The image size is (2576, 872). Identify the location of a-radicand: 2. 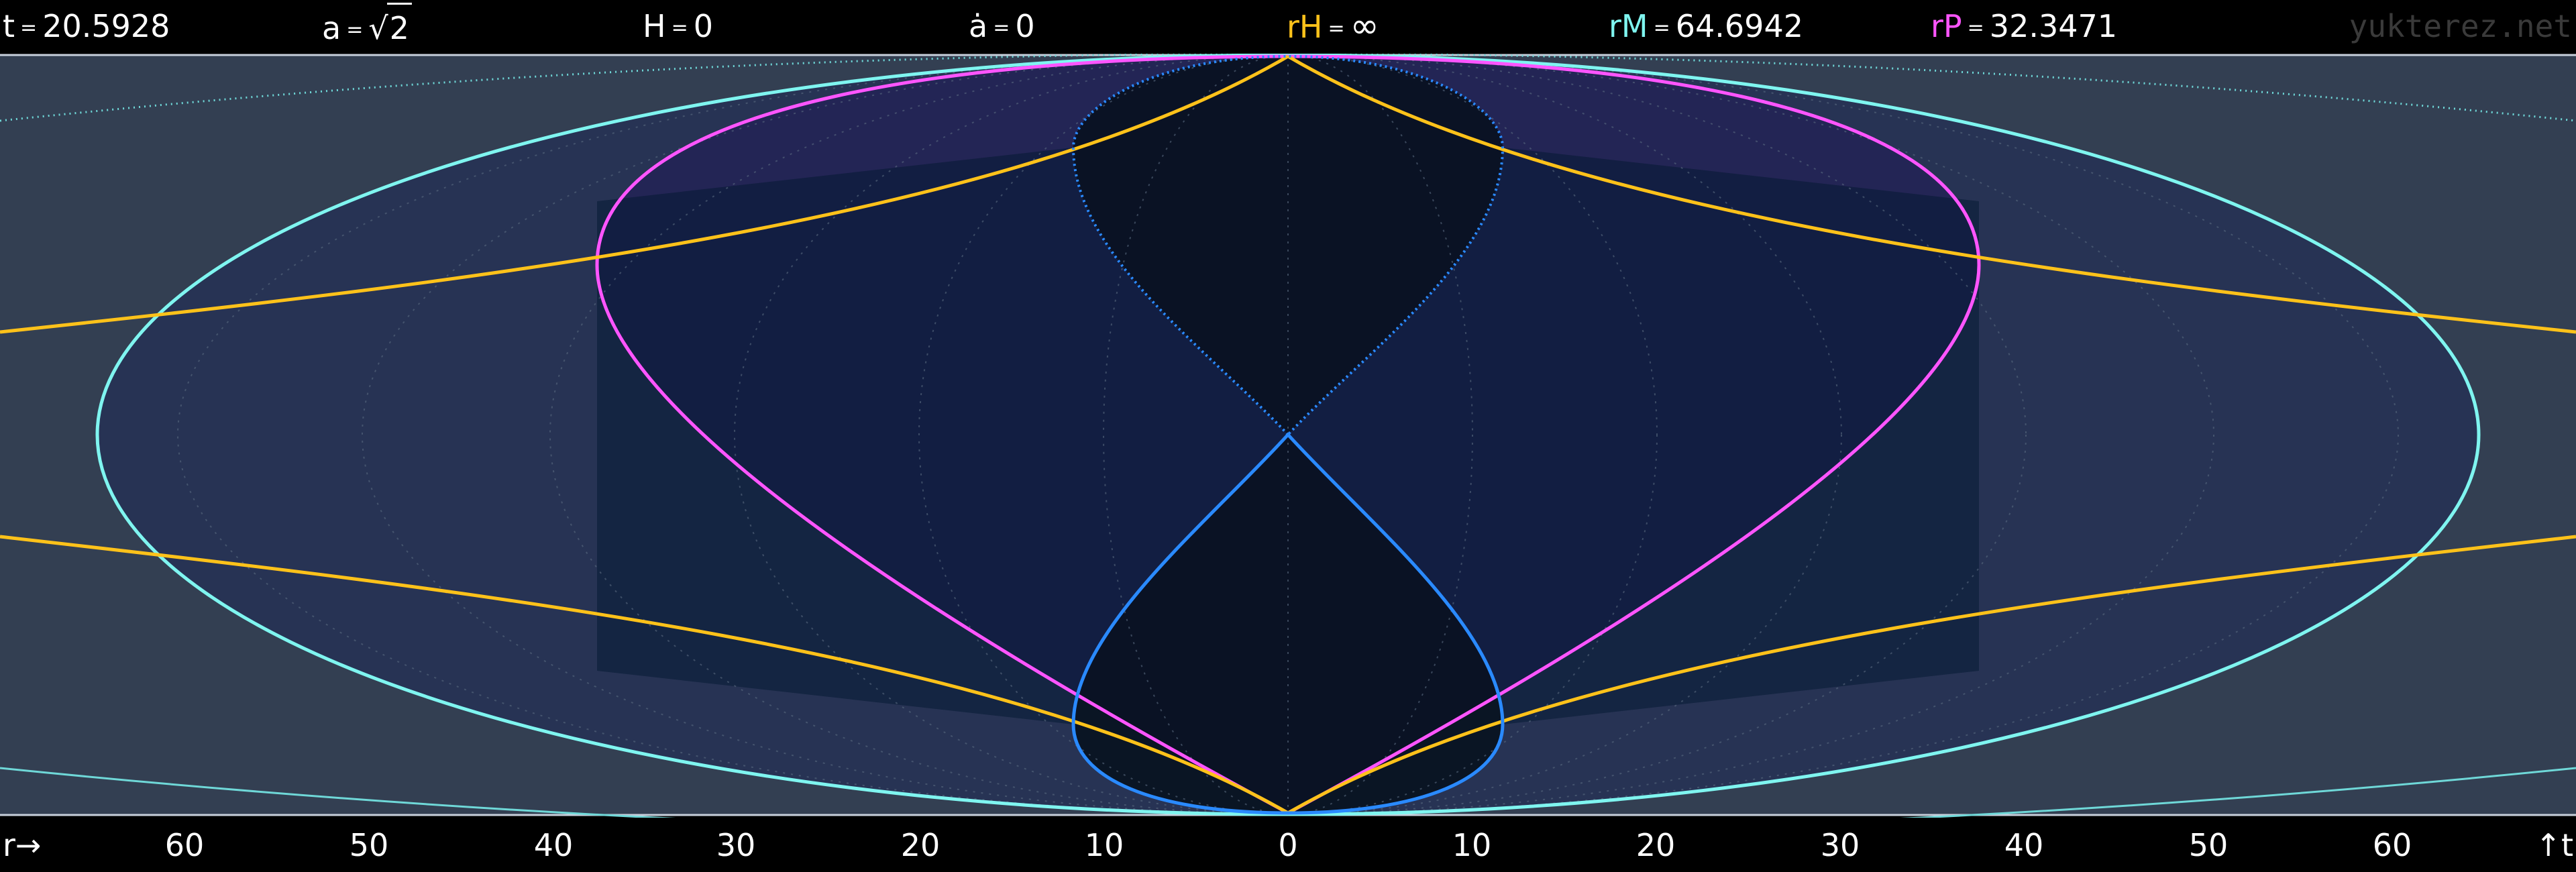
(399, 28).